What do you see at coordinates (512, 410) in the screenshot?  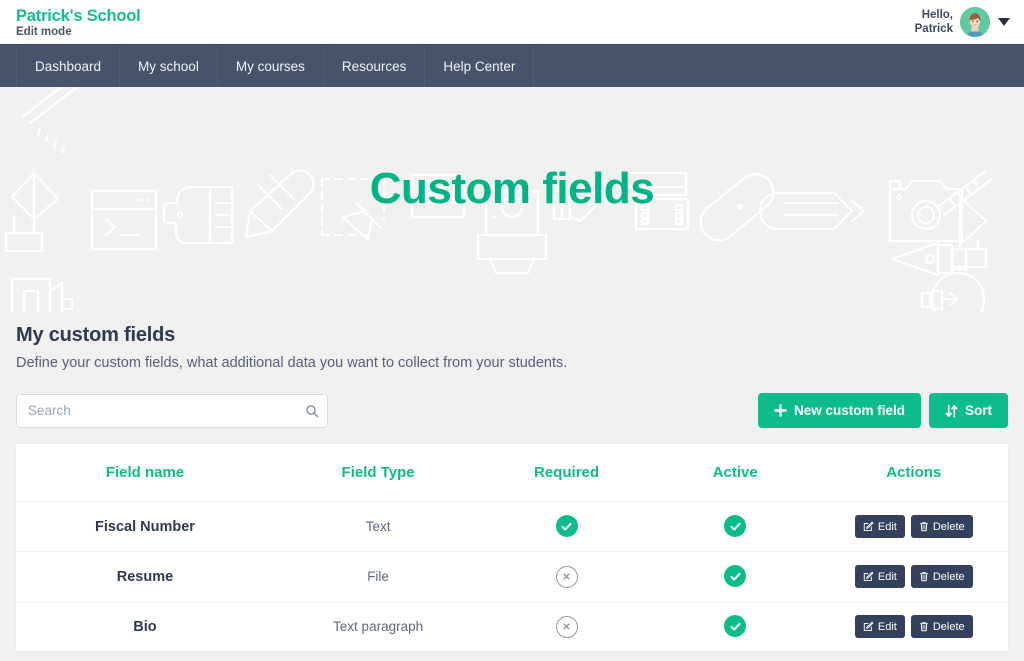 I see `toolbar: New custom field Sort` at bounding box center [512, 410].